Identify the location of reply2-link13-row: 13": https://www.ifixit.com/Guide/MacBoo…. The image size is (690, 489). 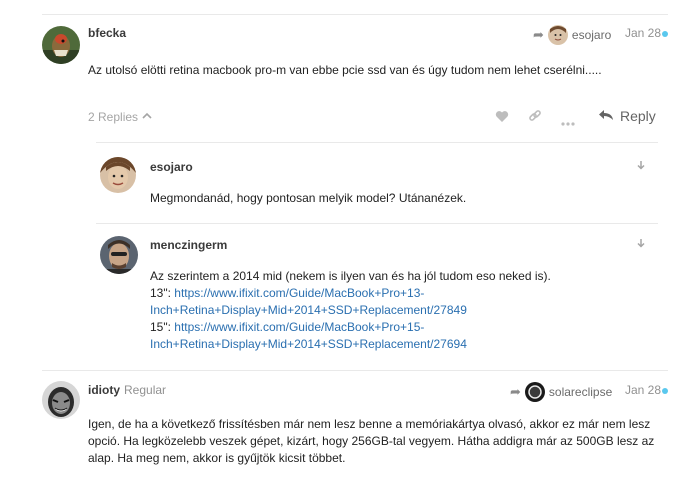
(405, 293).